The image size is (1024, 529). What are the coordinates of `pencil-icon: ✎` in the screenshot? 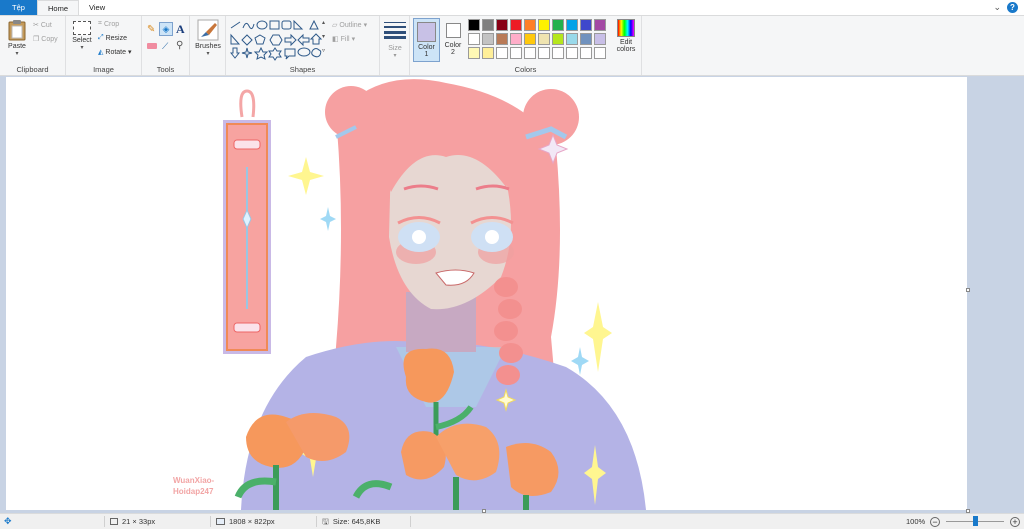 It's located at (151, 29).